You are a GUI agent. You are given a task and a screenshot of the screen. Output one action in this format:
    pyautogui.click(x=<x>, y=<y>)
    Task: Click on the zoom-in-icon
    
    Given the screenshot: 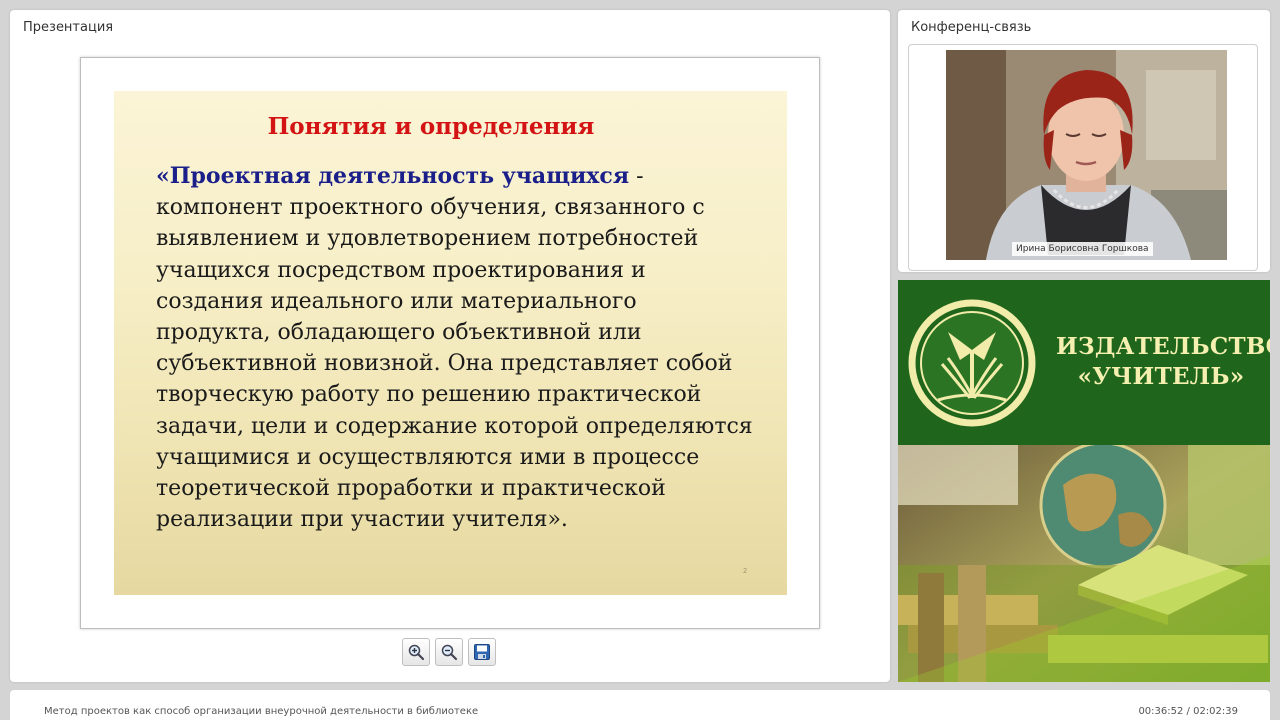 What is the action you would take?
    pyautogui.click(x=416, y=652)
    